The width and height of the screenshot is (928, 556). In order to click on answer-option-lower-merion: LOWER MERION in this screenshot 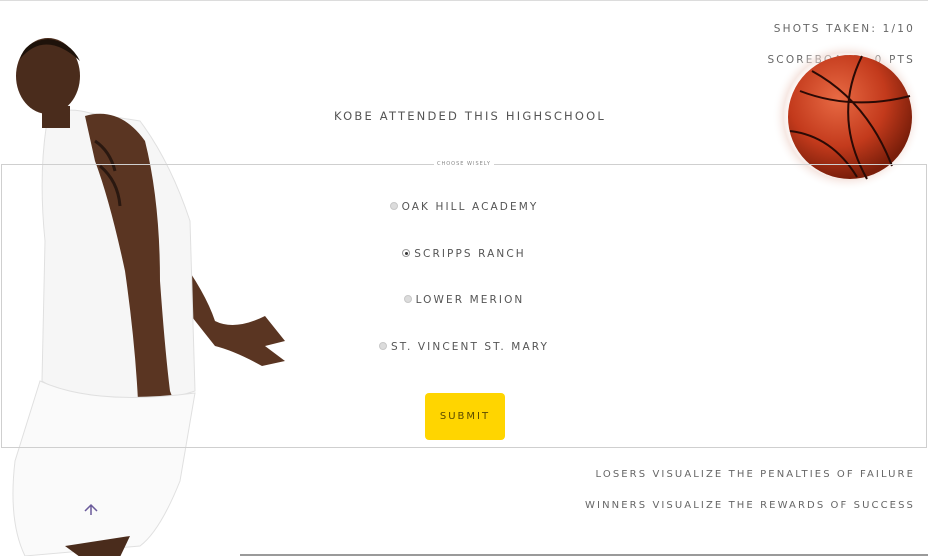, I will do `click(464, 300)`.